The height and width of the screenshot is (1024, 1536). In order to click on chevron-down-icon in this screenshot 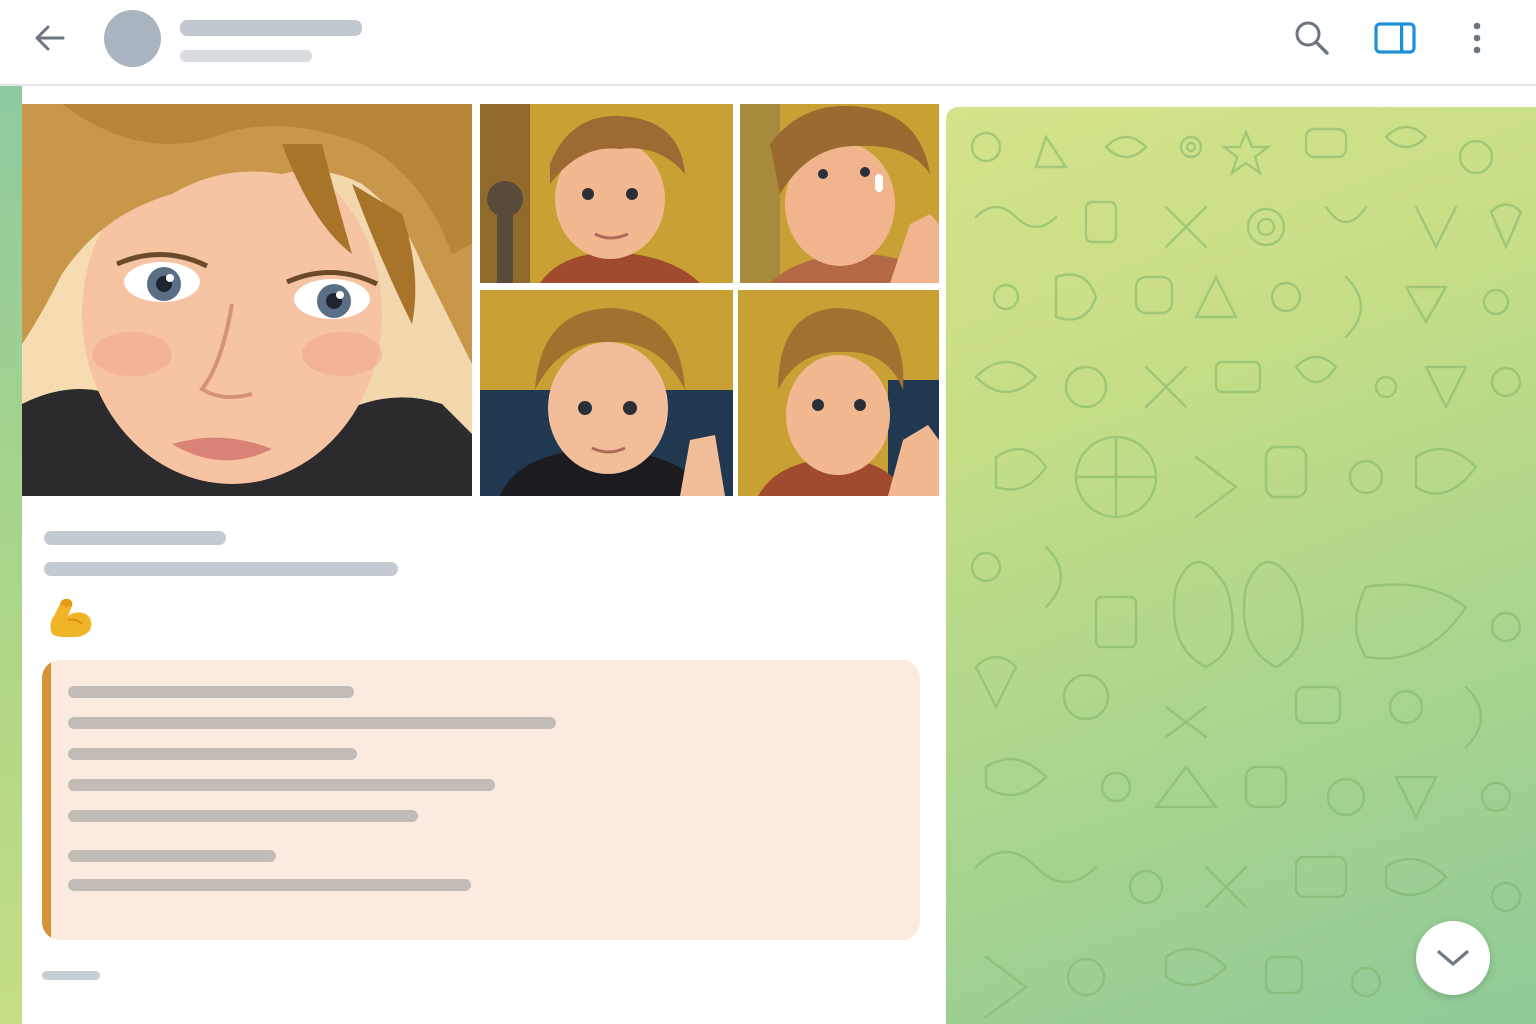, I will do `click(1453, 958)`.